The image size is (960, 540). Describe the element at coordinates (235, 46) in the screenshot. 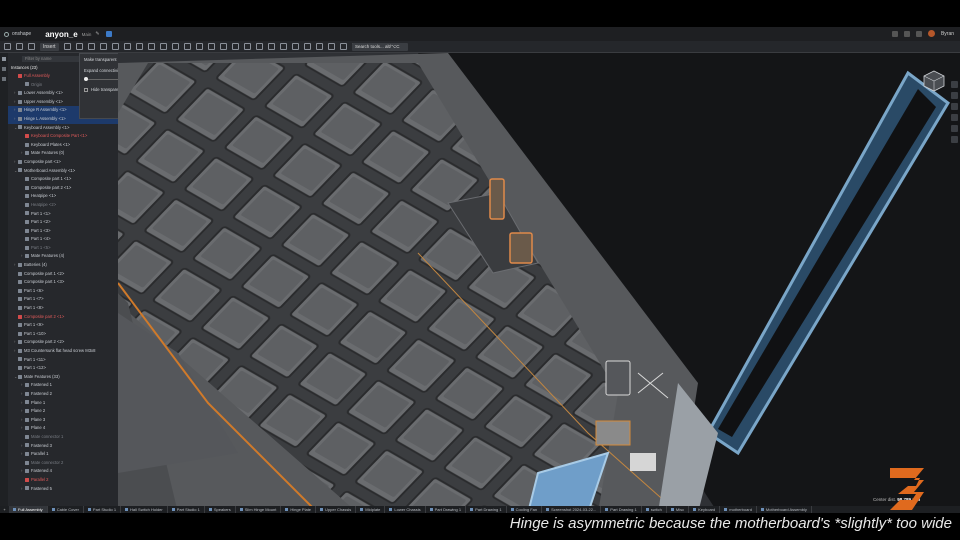

I see `screw-relation-icon` at that location.